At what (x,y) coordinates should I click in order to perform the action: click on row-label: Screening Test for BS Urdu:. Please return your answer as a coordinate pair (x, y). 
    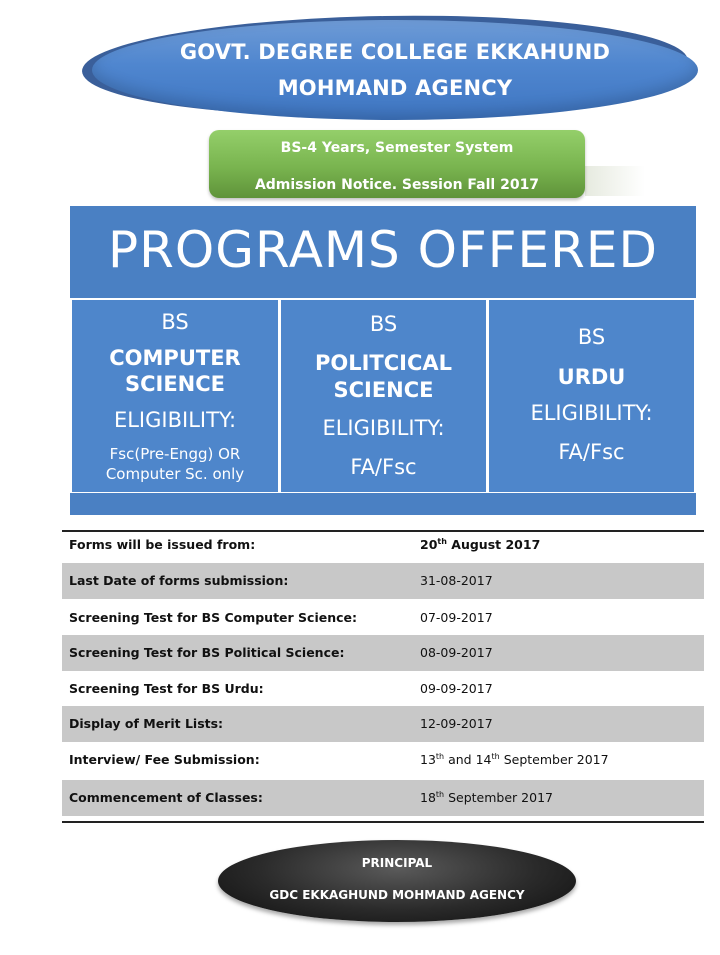
    Looking at the image, I should click on (166, 688).